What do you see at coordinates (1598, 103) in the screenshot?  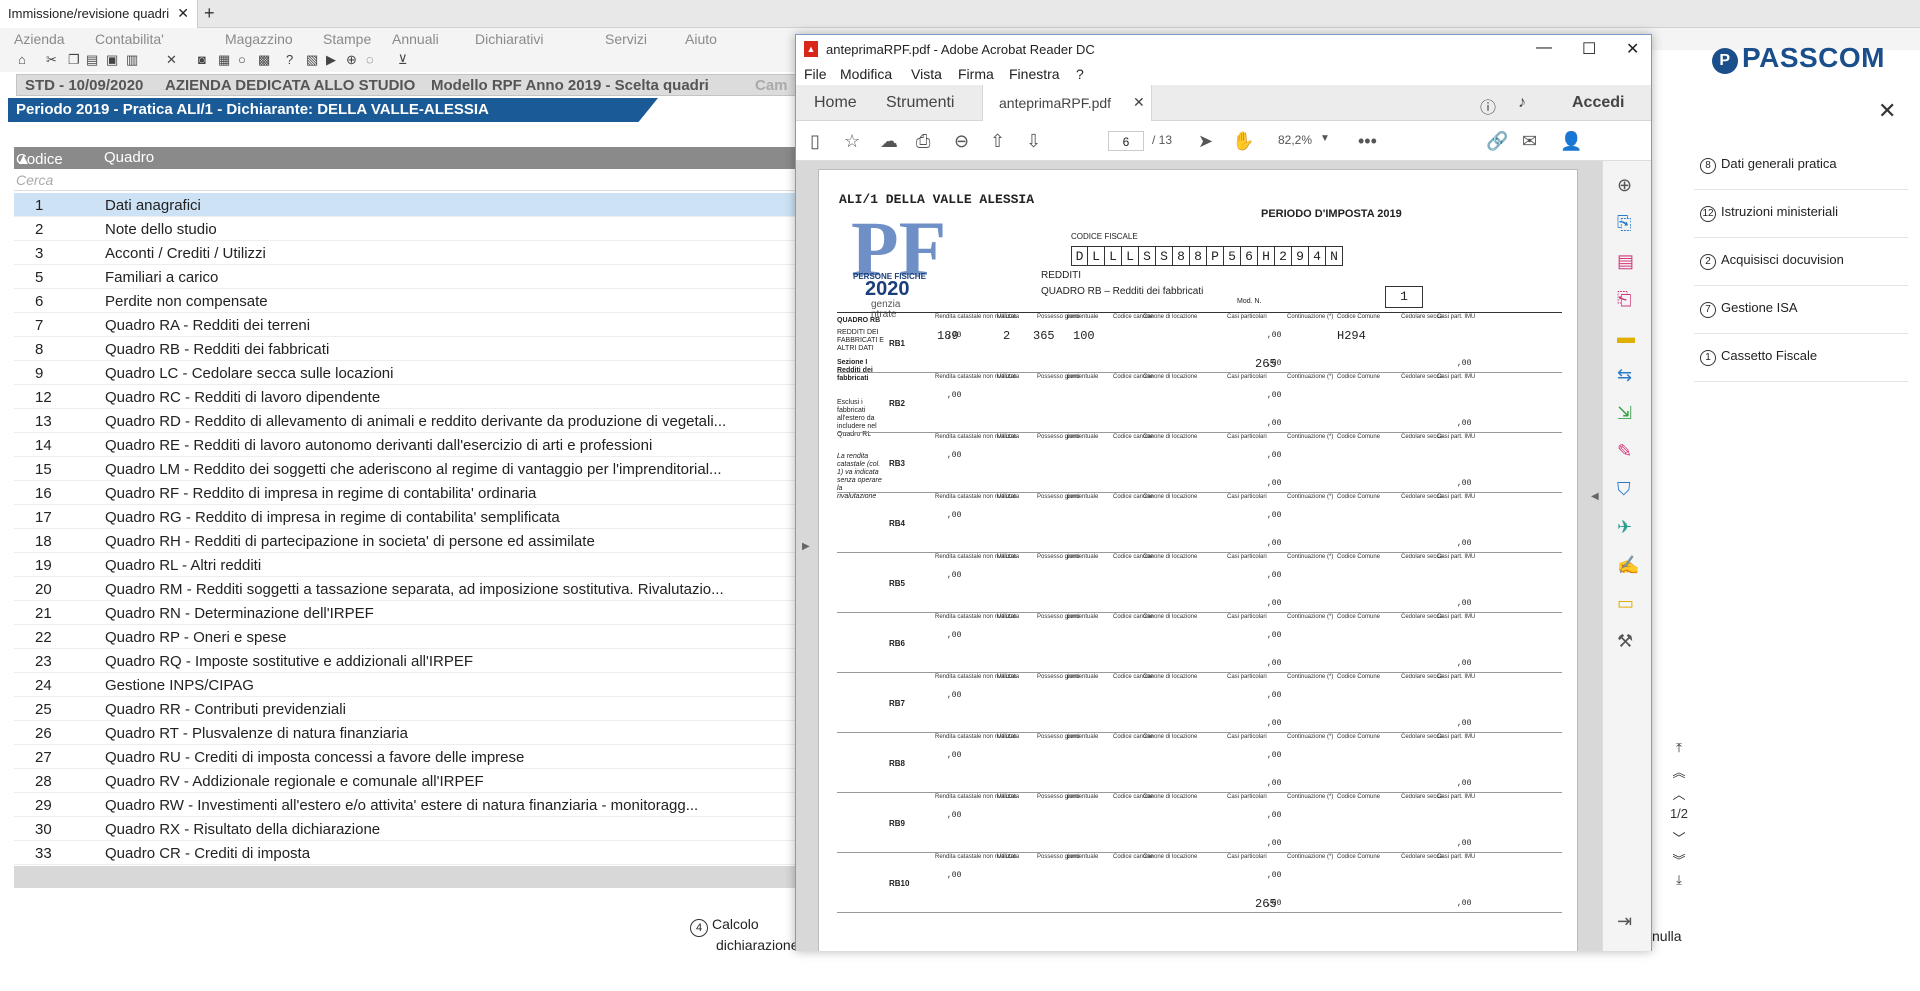 I see `login-button: Accedi` at bounding box center [1598, 103].